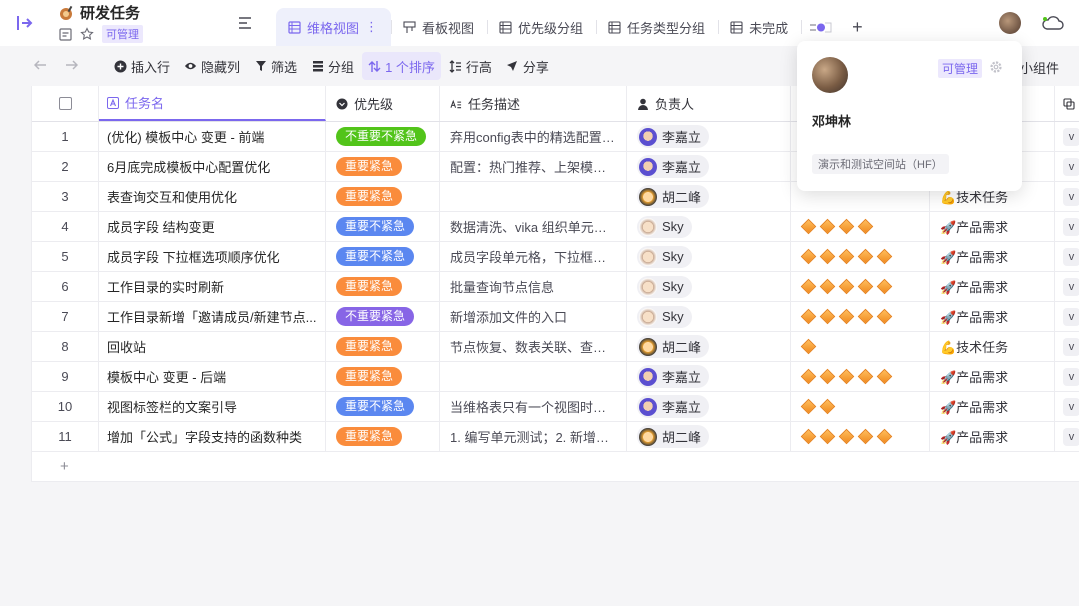 Image resolution: width=1079 pixels, height=606 pixels. I want to click on task-name-cell: 表查询交互和使用优化, so click(212, 196).